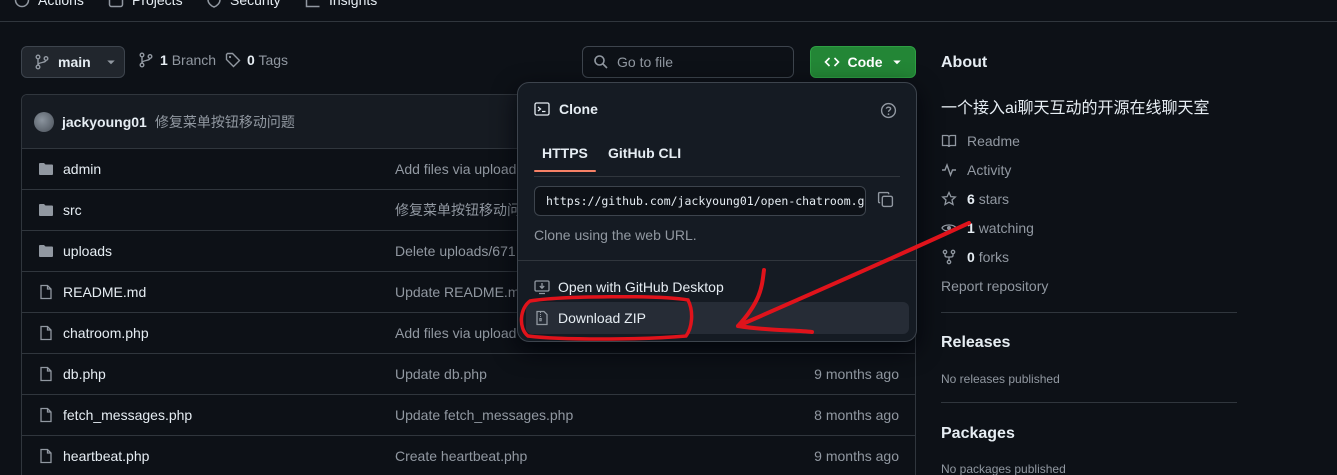  What do you see at coordinates (214, 4) in the screenshot?
I see `shield-icon` at bounding box center [214, 4].